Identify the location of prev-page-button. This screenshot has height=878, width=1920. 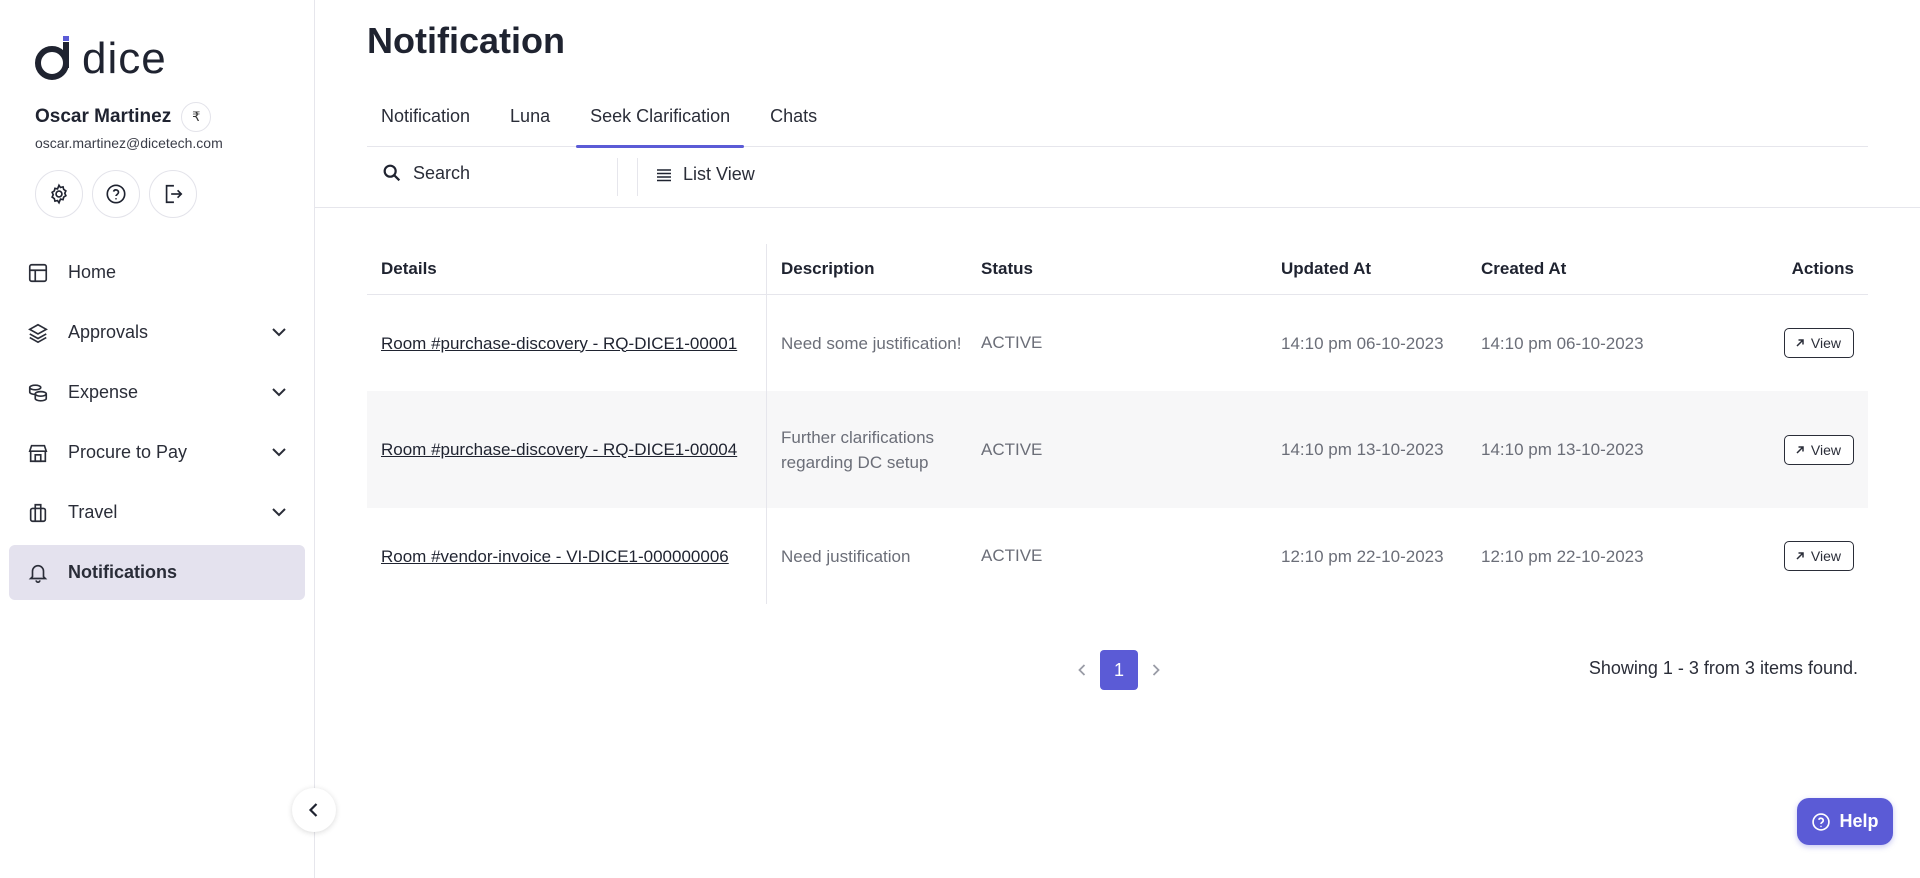
(1082, 670).